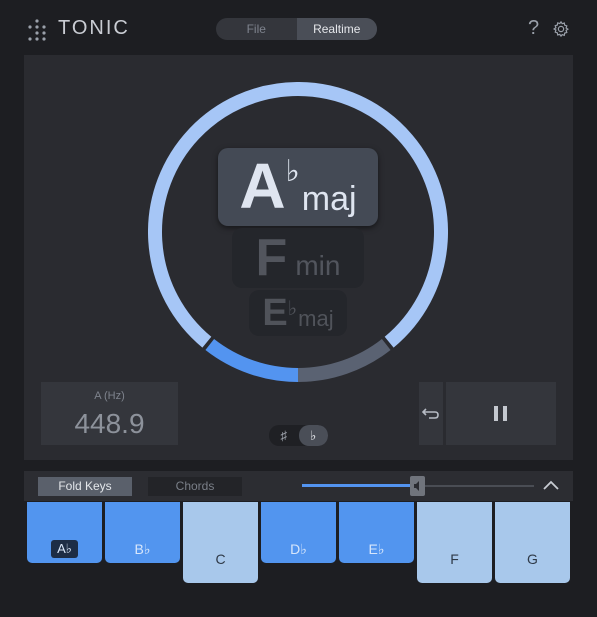 The width and height of the screenshot is (597, 617). What do you see at coordinates (271, 258) in the screenshot?
I see `key-letter: F` at bounding box center [271, 258].